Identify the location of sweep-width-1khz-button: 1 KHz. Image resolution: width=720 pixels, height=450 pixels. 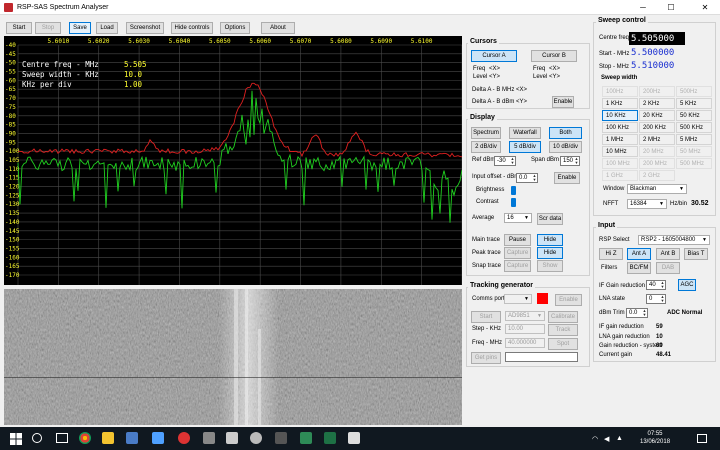
(620, 103).